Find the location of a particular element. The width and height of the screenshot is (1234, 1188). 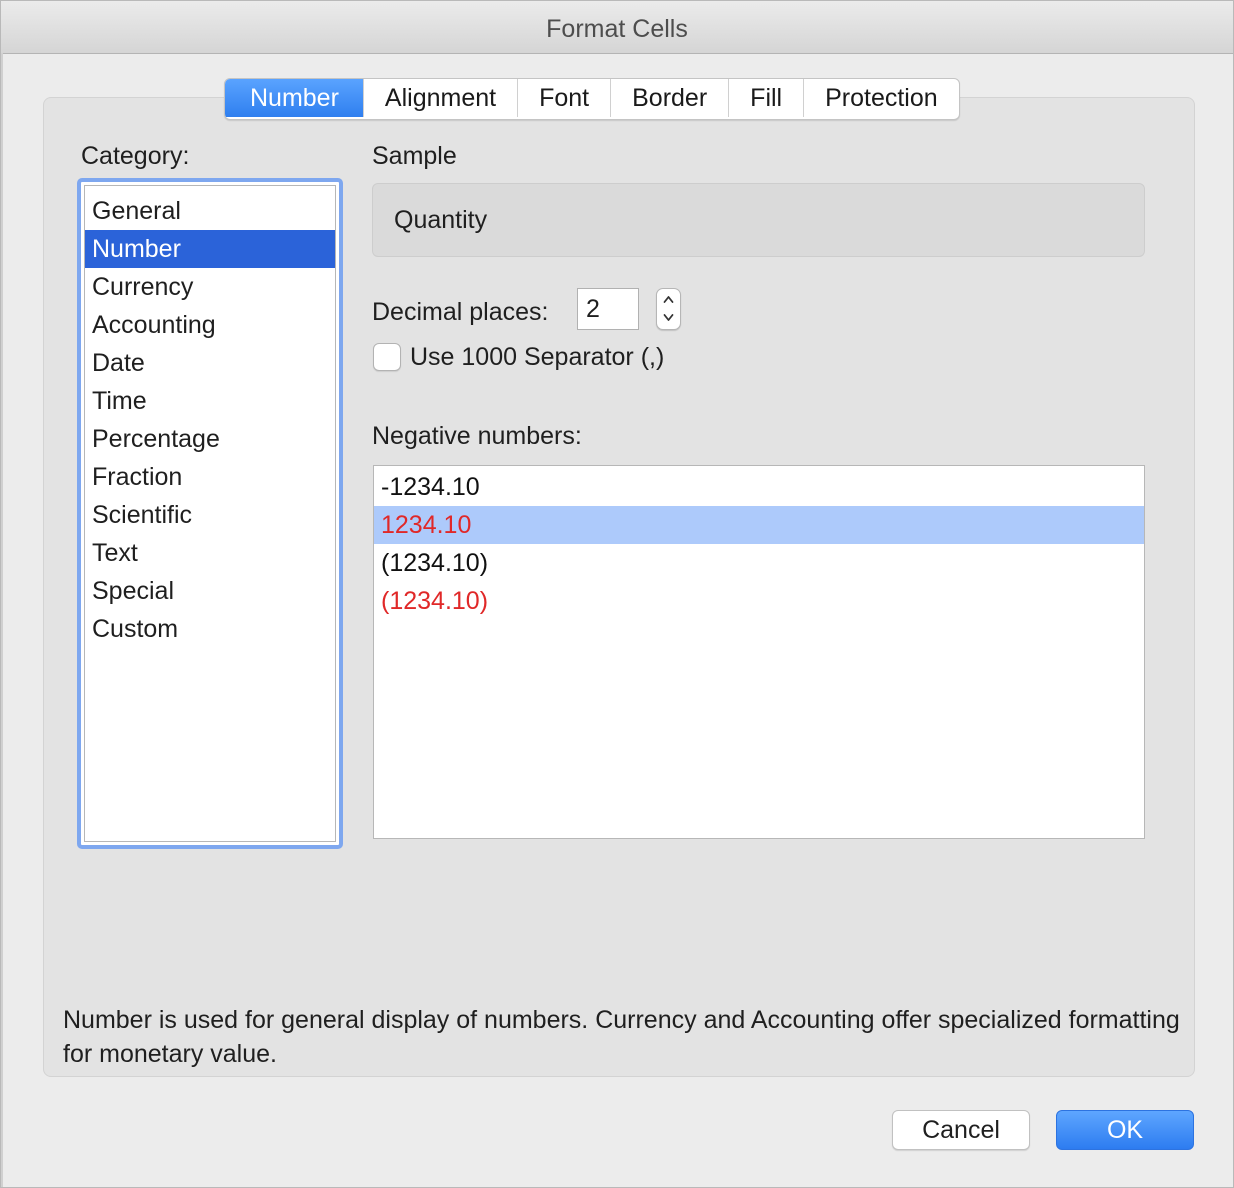

sample-preview: Quantity is located at coordinates (758, 220).